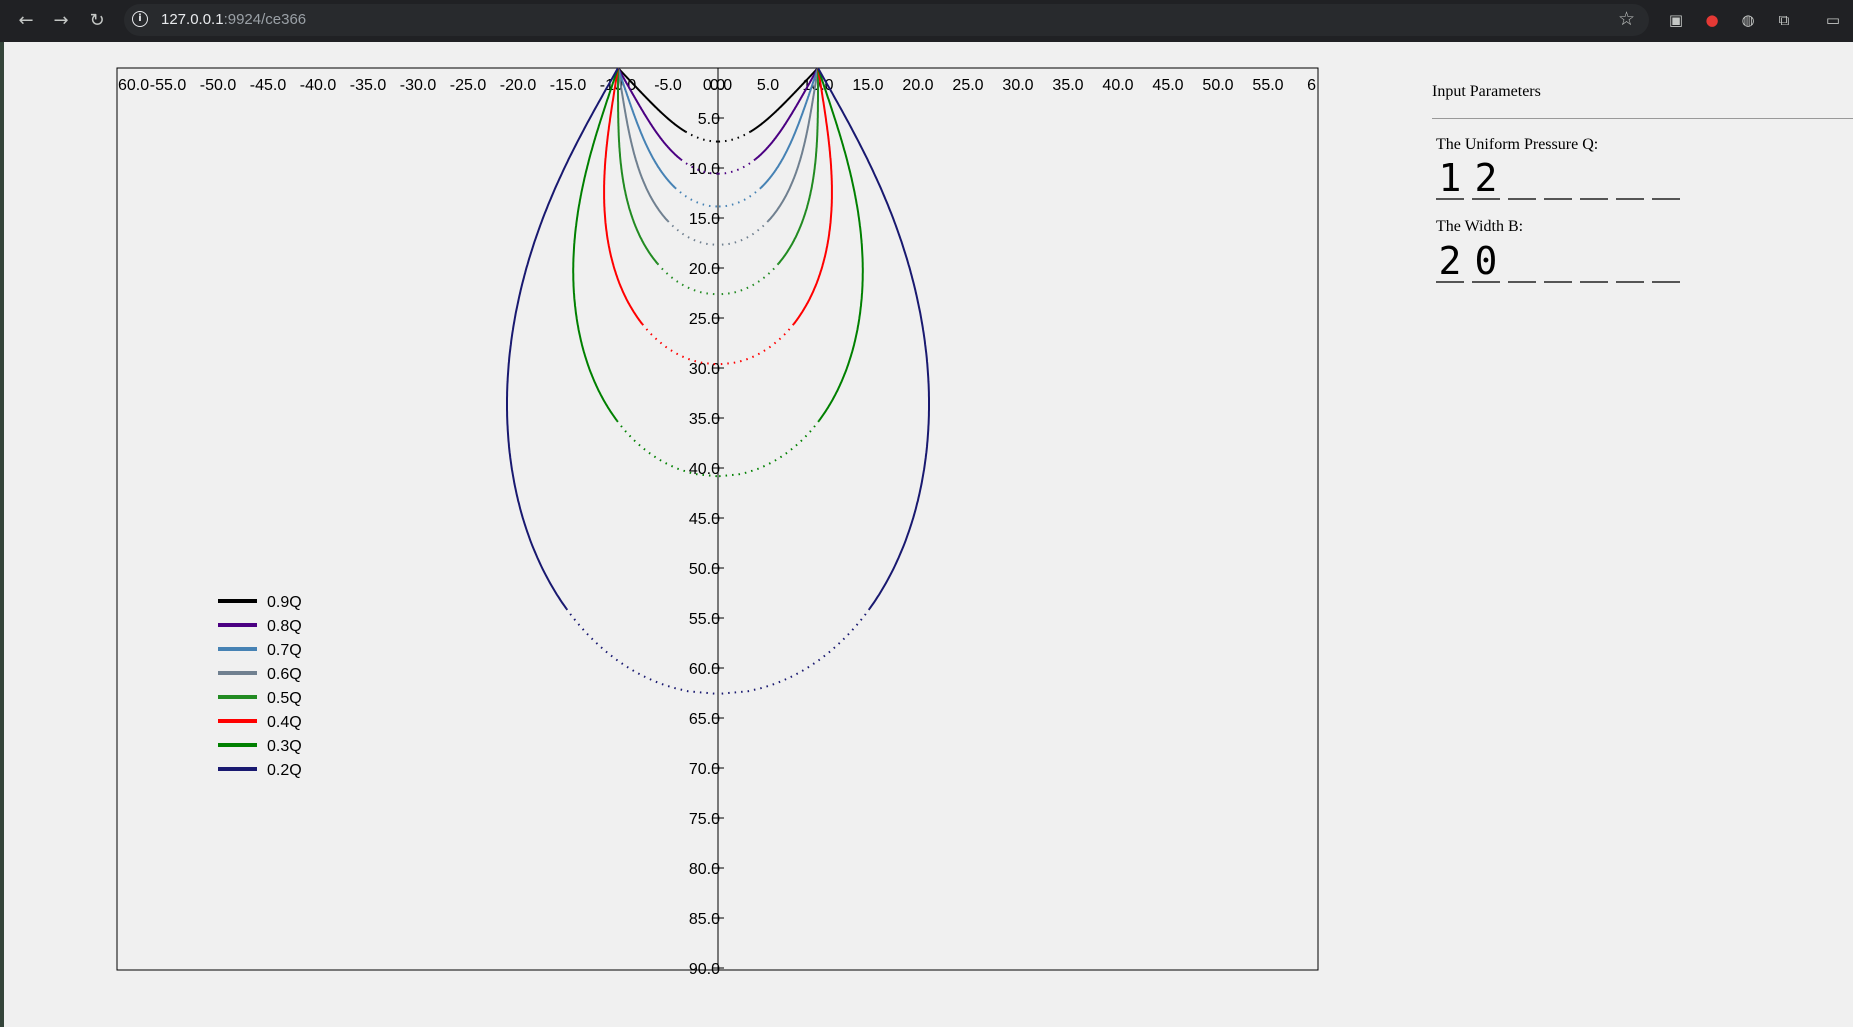 The width and height of the screenshot is (1853, 1027). I want to click on legend: 0.9Q 0.8Q 0.7Q 0.6Q 0.5Q 0.4Q 0.3Q 0.2Q, so click(260, 686).